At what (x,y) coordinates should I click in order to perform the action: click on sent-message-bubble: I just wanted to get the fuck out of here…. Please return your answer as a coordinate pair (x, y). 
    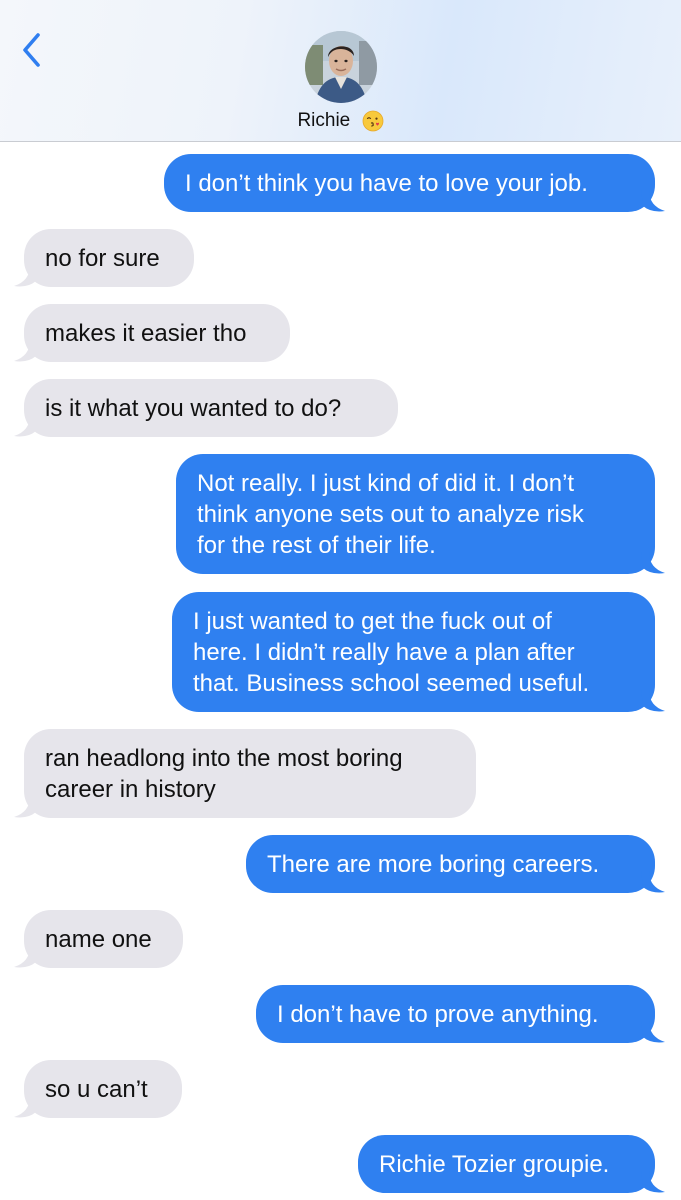
    Looking at the image, I should click on (418, 652).